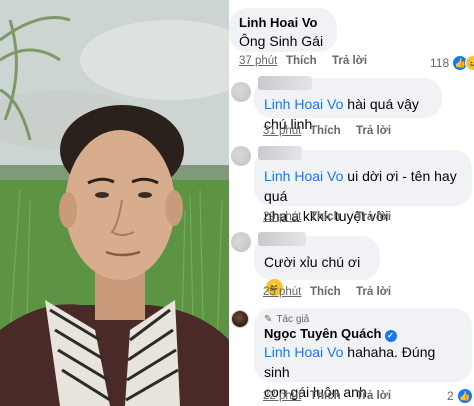 The height and width of the screenshot is (406, 474). I want to click on comment-text: Linh Hoai Vo hahaha. Đúng sinh, so click(350, 362).